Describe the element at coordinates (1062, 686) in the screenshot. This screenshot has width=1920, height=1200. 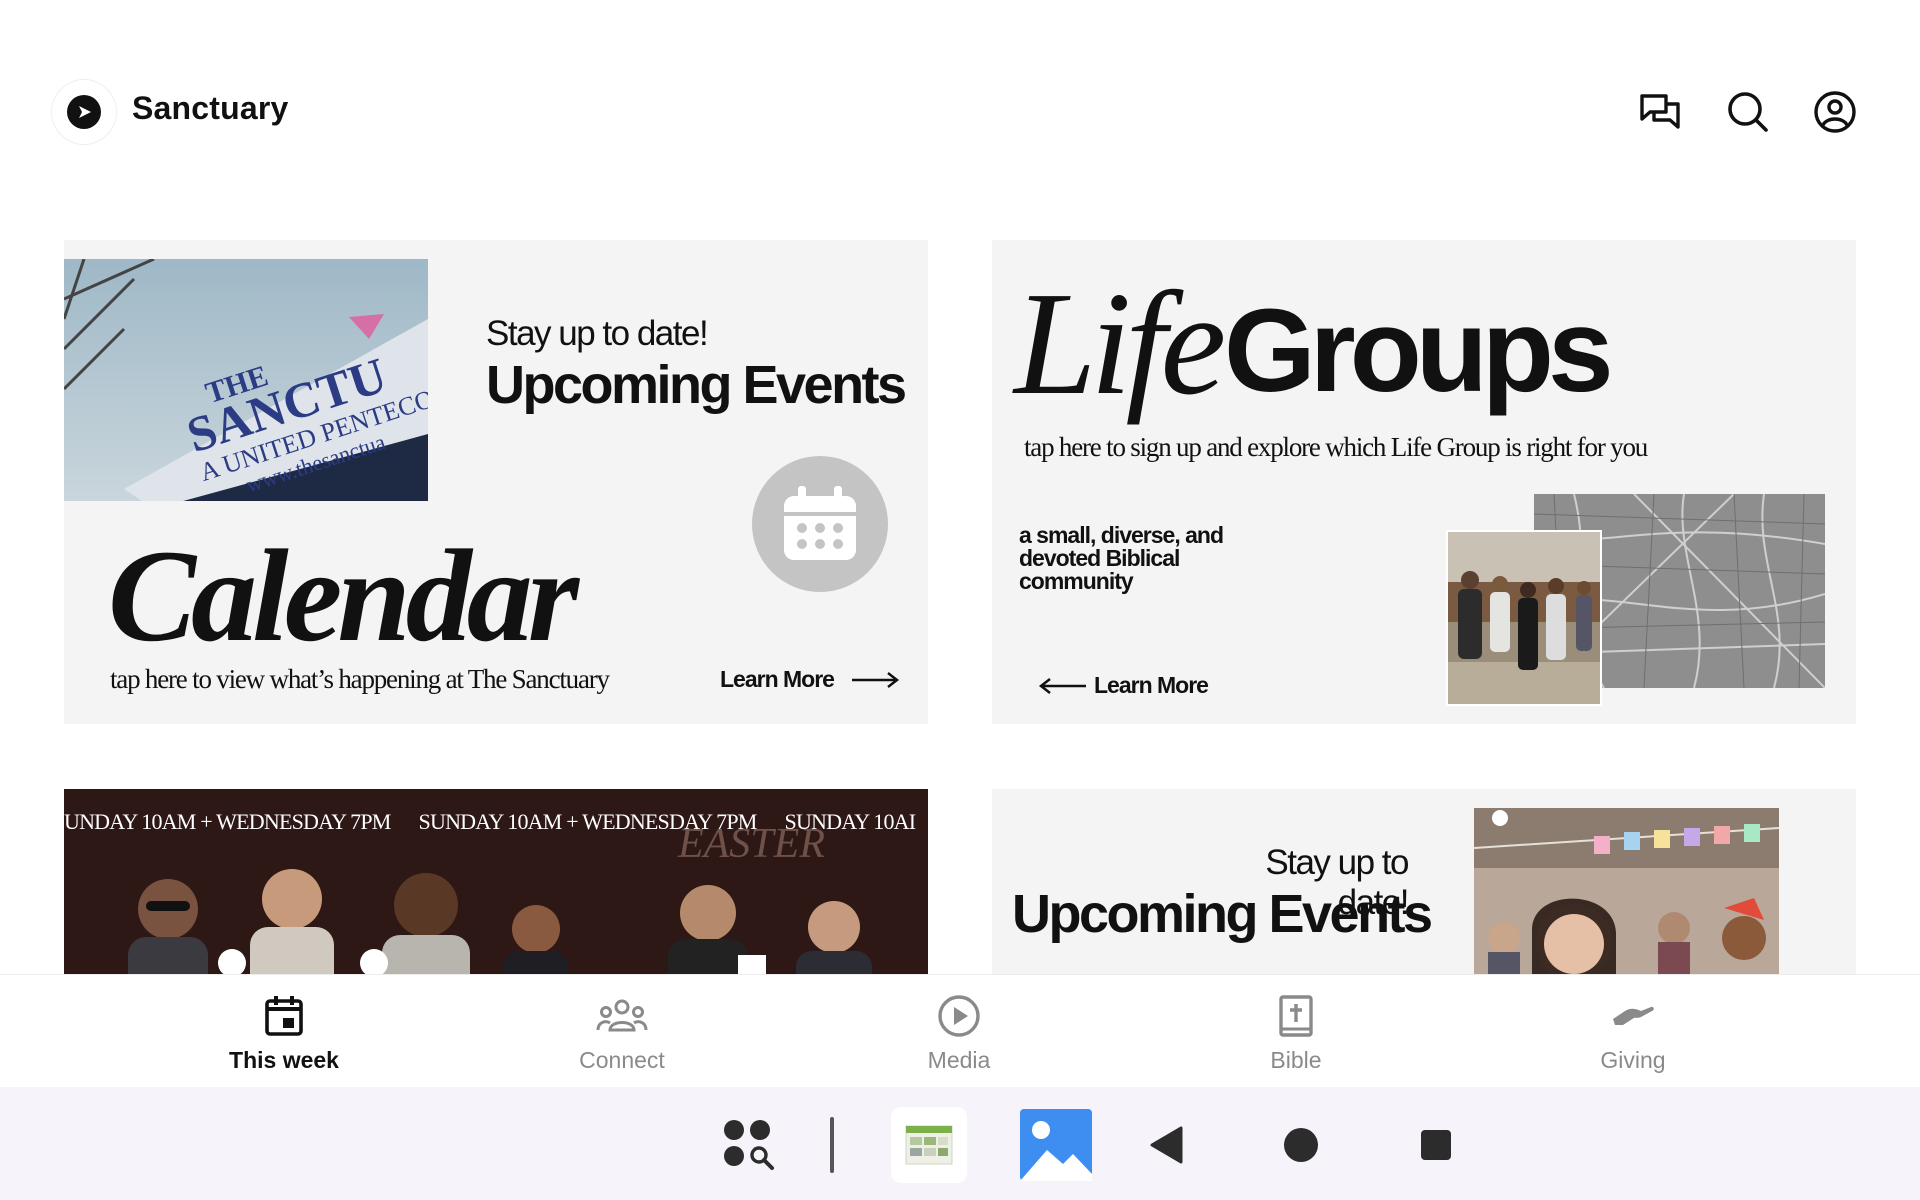
I see `arrow-left-icon` at that location.